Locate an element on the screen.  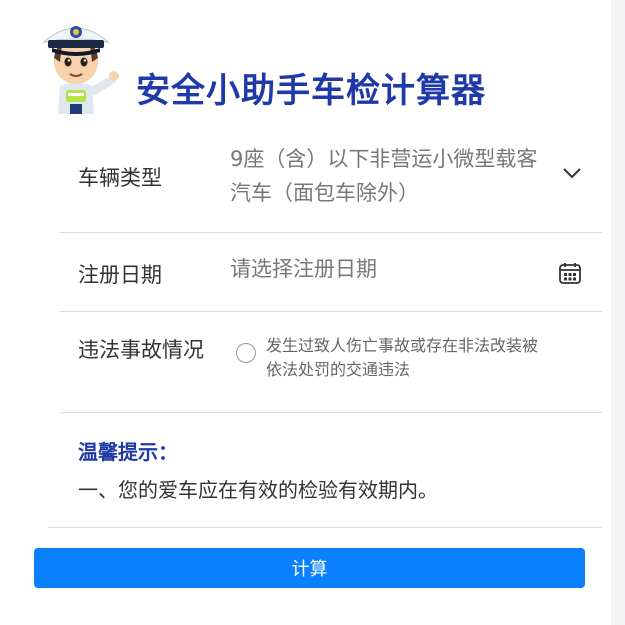
vehicle-type-row: 车辆类型 9座（含）以下非营运小微型载客汽车（面包车除外） is located at coordinates (331, 181).